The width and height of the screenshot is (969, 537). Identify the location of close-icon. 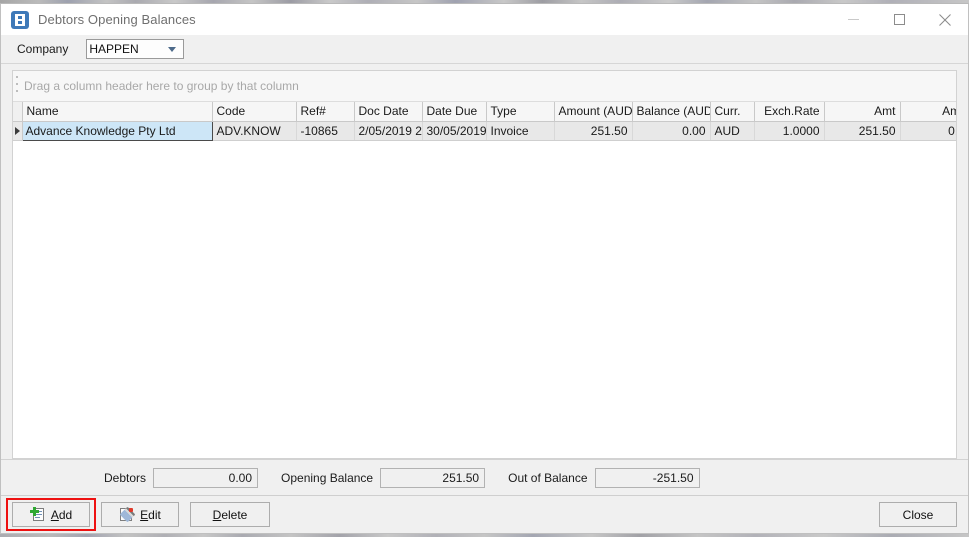
(945, 19).